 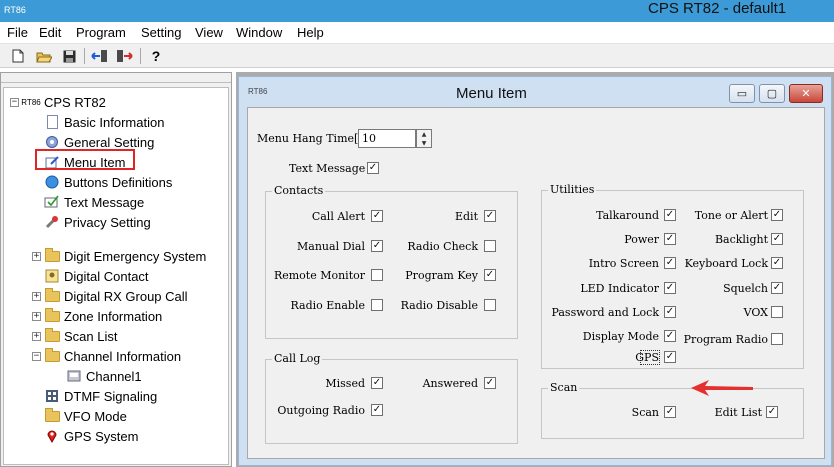 I want to click on tree-item-gps-system: GPS System, so click(x=91, y=436).